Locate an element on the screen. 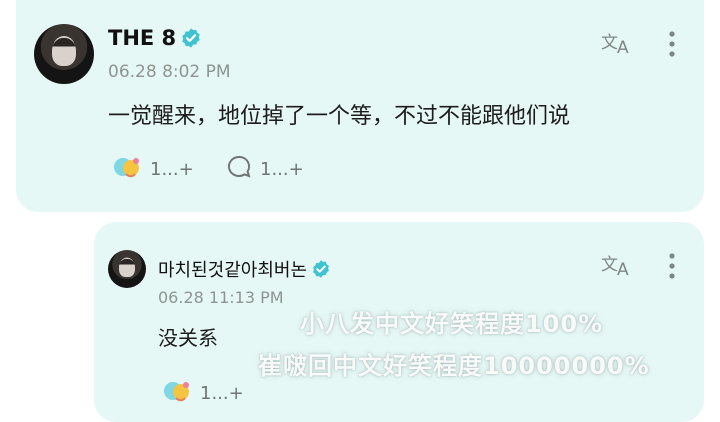 The width and height of the screenshot is (720, 422). reply-avatar is located at coordinates (127, 269).